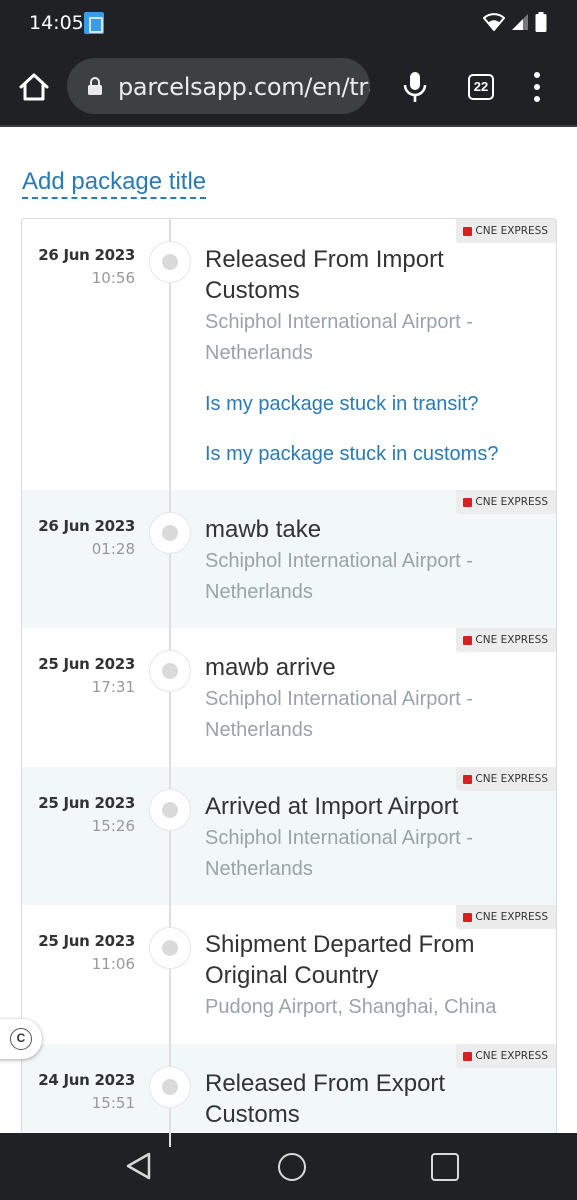 Image resolution: width=577 pixels, height=1200 pixels. I want to click on event-title: Released From Export Customs, so click(325, 1099).